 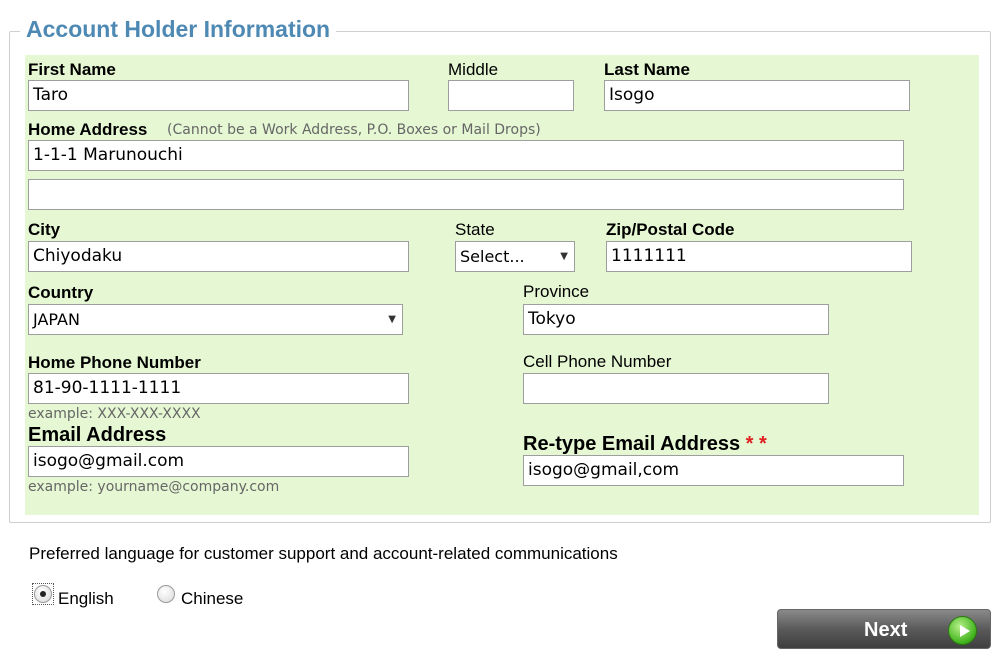 I want to click on last-name-label: Last Name, so click(x=647, y=69).